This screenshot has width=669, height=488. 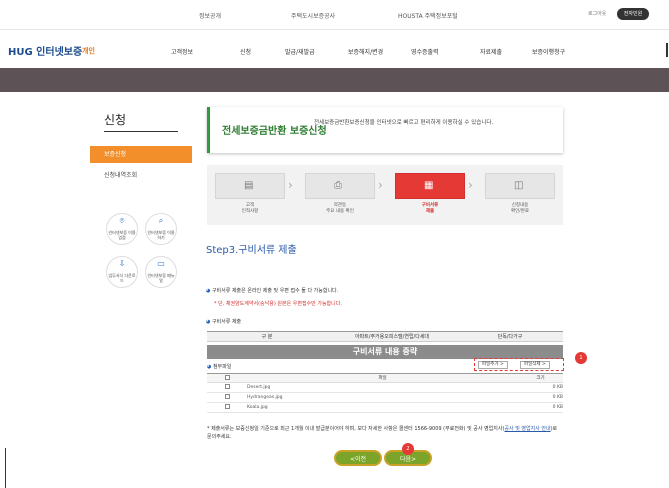 I want to click on document-list-icon: ▦, so click(x=429, y=185).